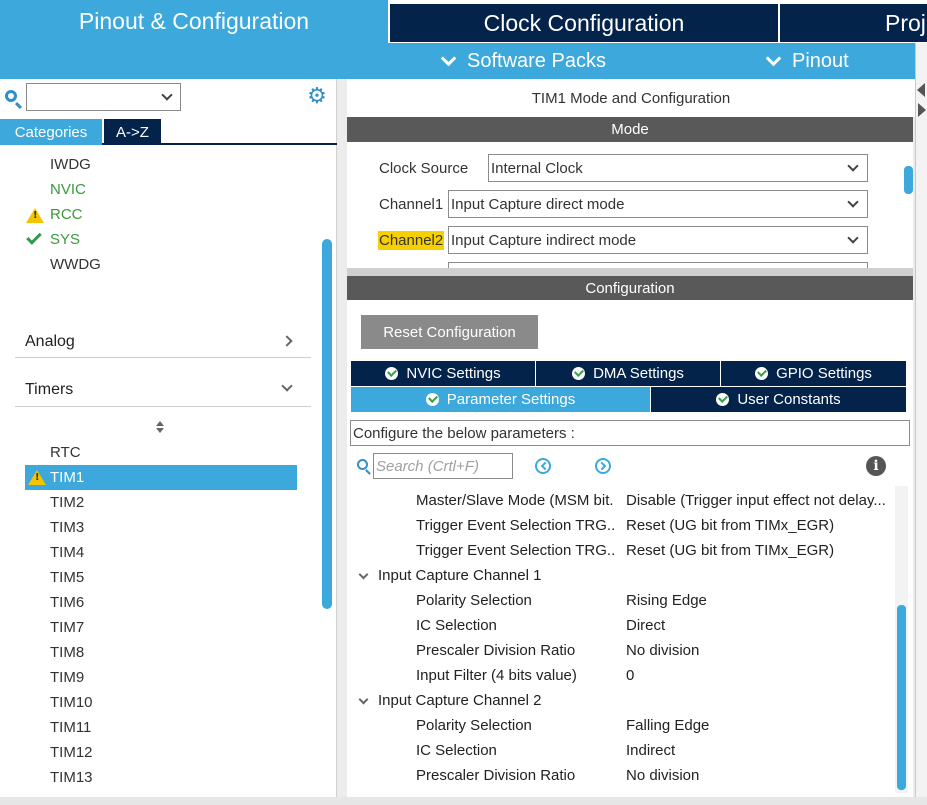  I want to click on list-item-tim5: TIM5, so click(67, 577).